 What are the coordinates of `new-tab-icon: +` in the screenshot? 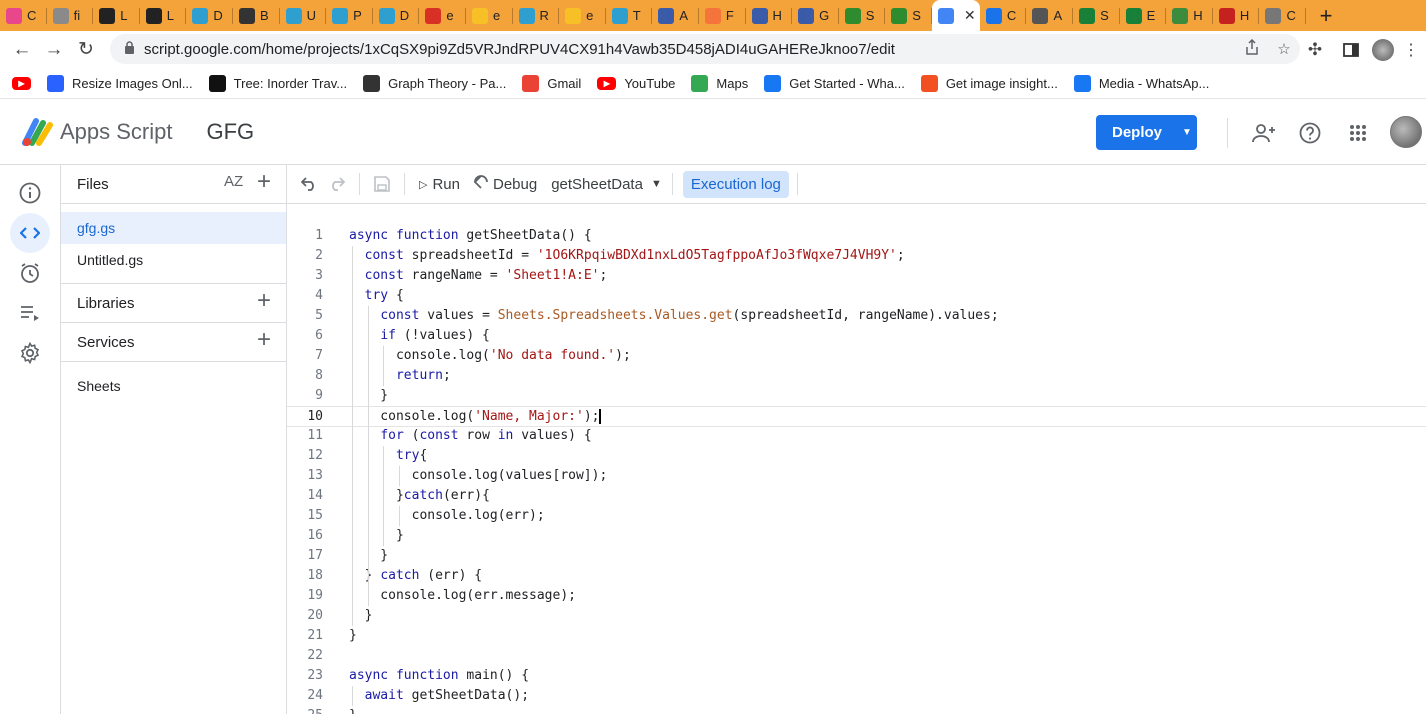 It's located at (1326, 15).